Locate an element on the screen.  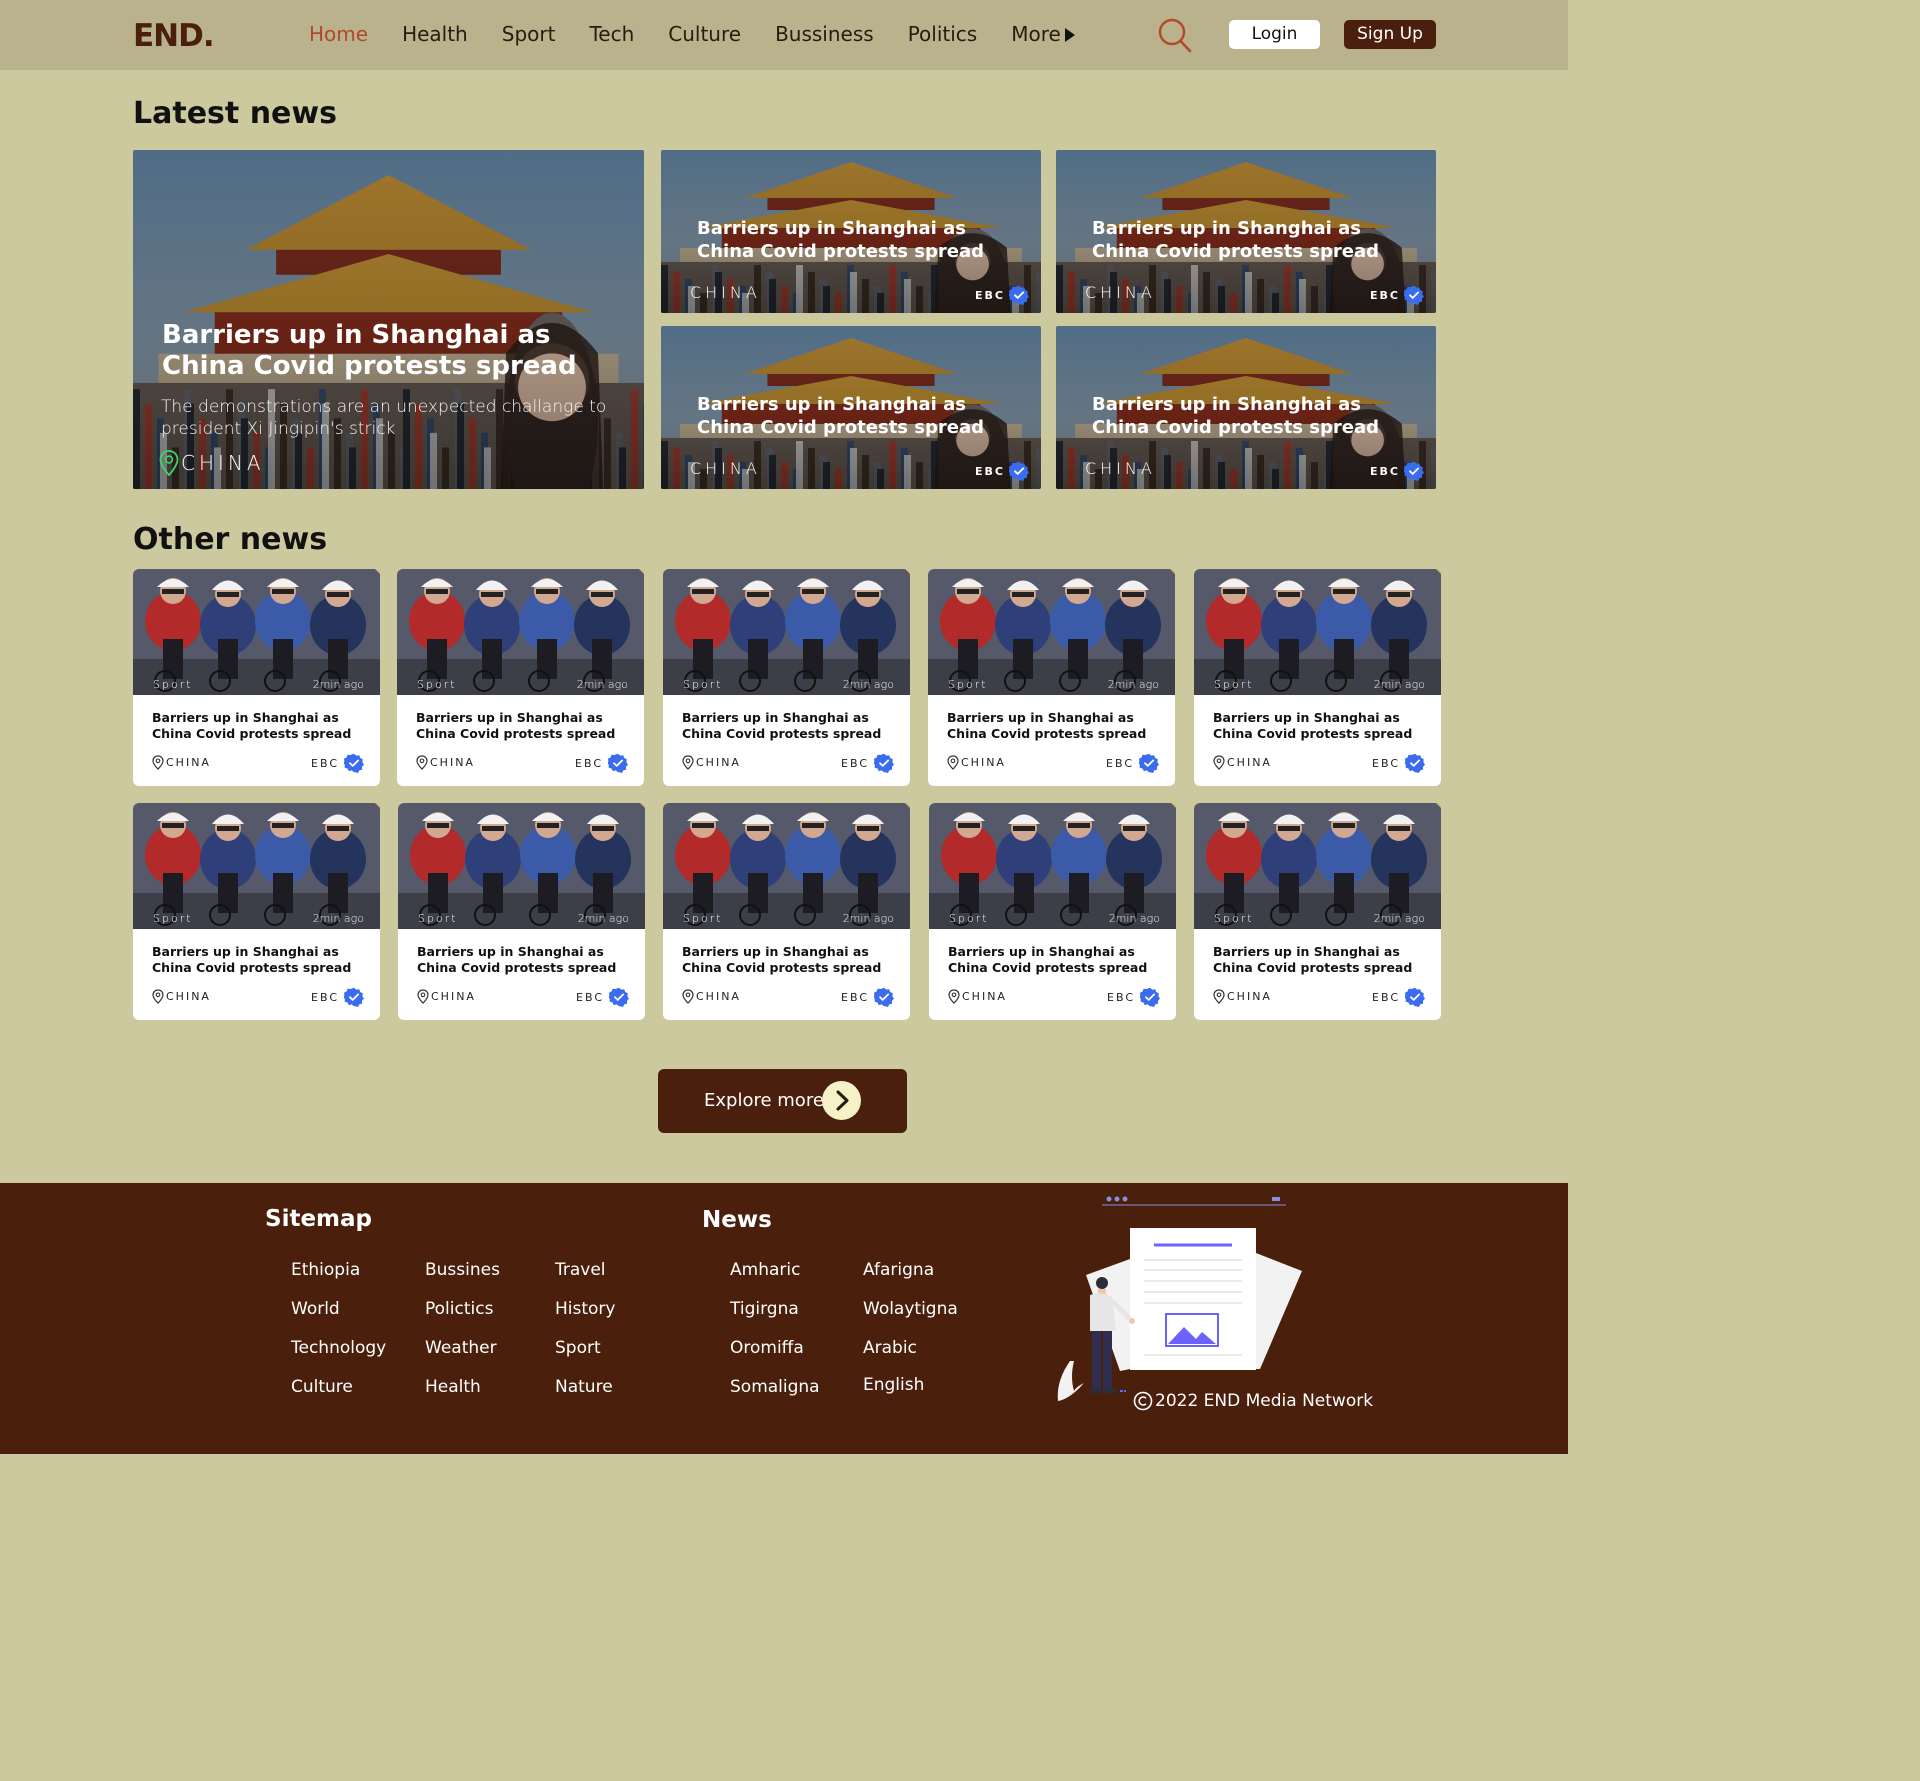
footer-sitemap-link: History is located at coordinates (585, 1309).